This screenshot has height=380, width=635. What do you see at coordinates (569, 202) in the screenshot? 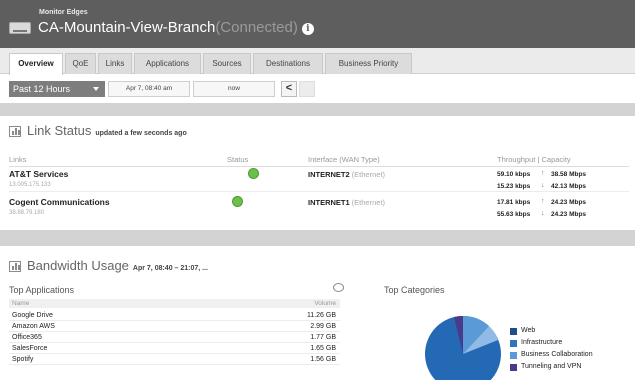
I see `upload-capacity: 24.23 Mbps` at bounding box center [569, 202].